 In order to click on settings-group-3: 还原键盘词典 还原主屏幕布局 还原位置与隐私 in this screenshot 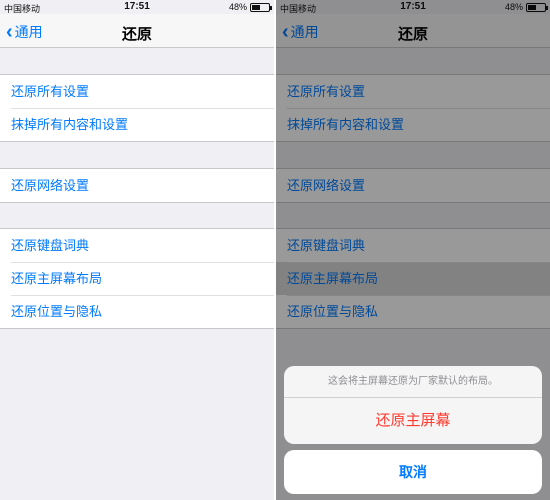, I will do `click(137, 278)`.